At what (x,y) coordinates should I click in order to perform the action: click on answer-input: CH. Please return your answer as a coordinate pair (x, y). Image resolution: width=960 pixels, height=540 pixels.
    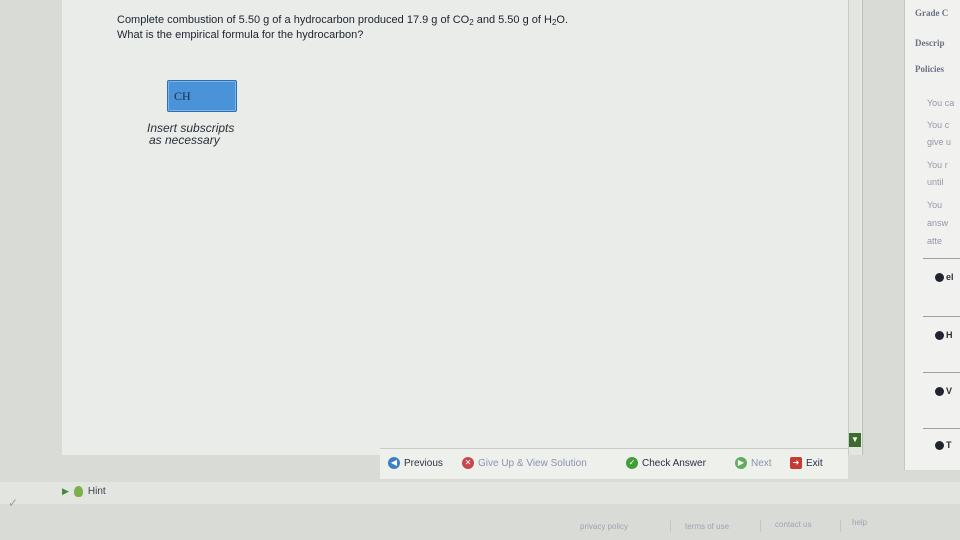
    Looking at the image, I should click on (202, 96).